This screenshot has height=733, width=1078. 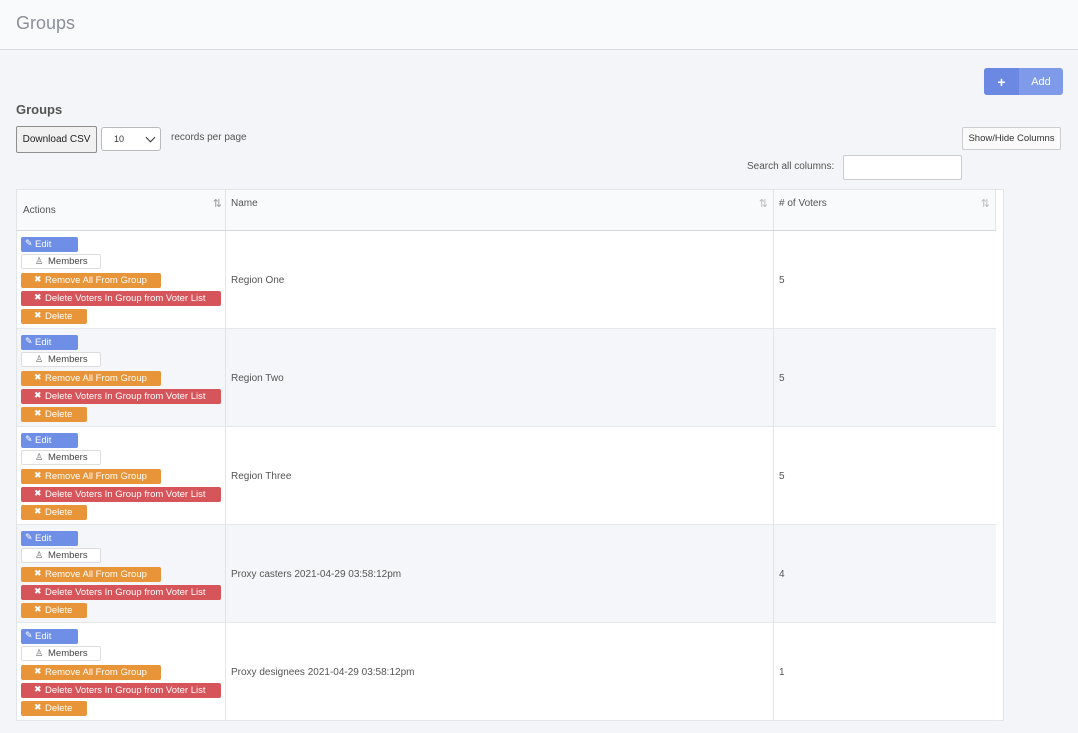 What do you see at coordinates (39, 109) in the screenshot?
I see `section-title: Groups` at bounding box center [39, 109].